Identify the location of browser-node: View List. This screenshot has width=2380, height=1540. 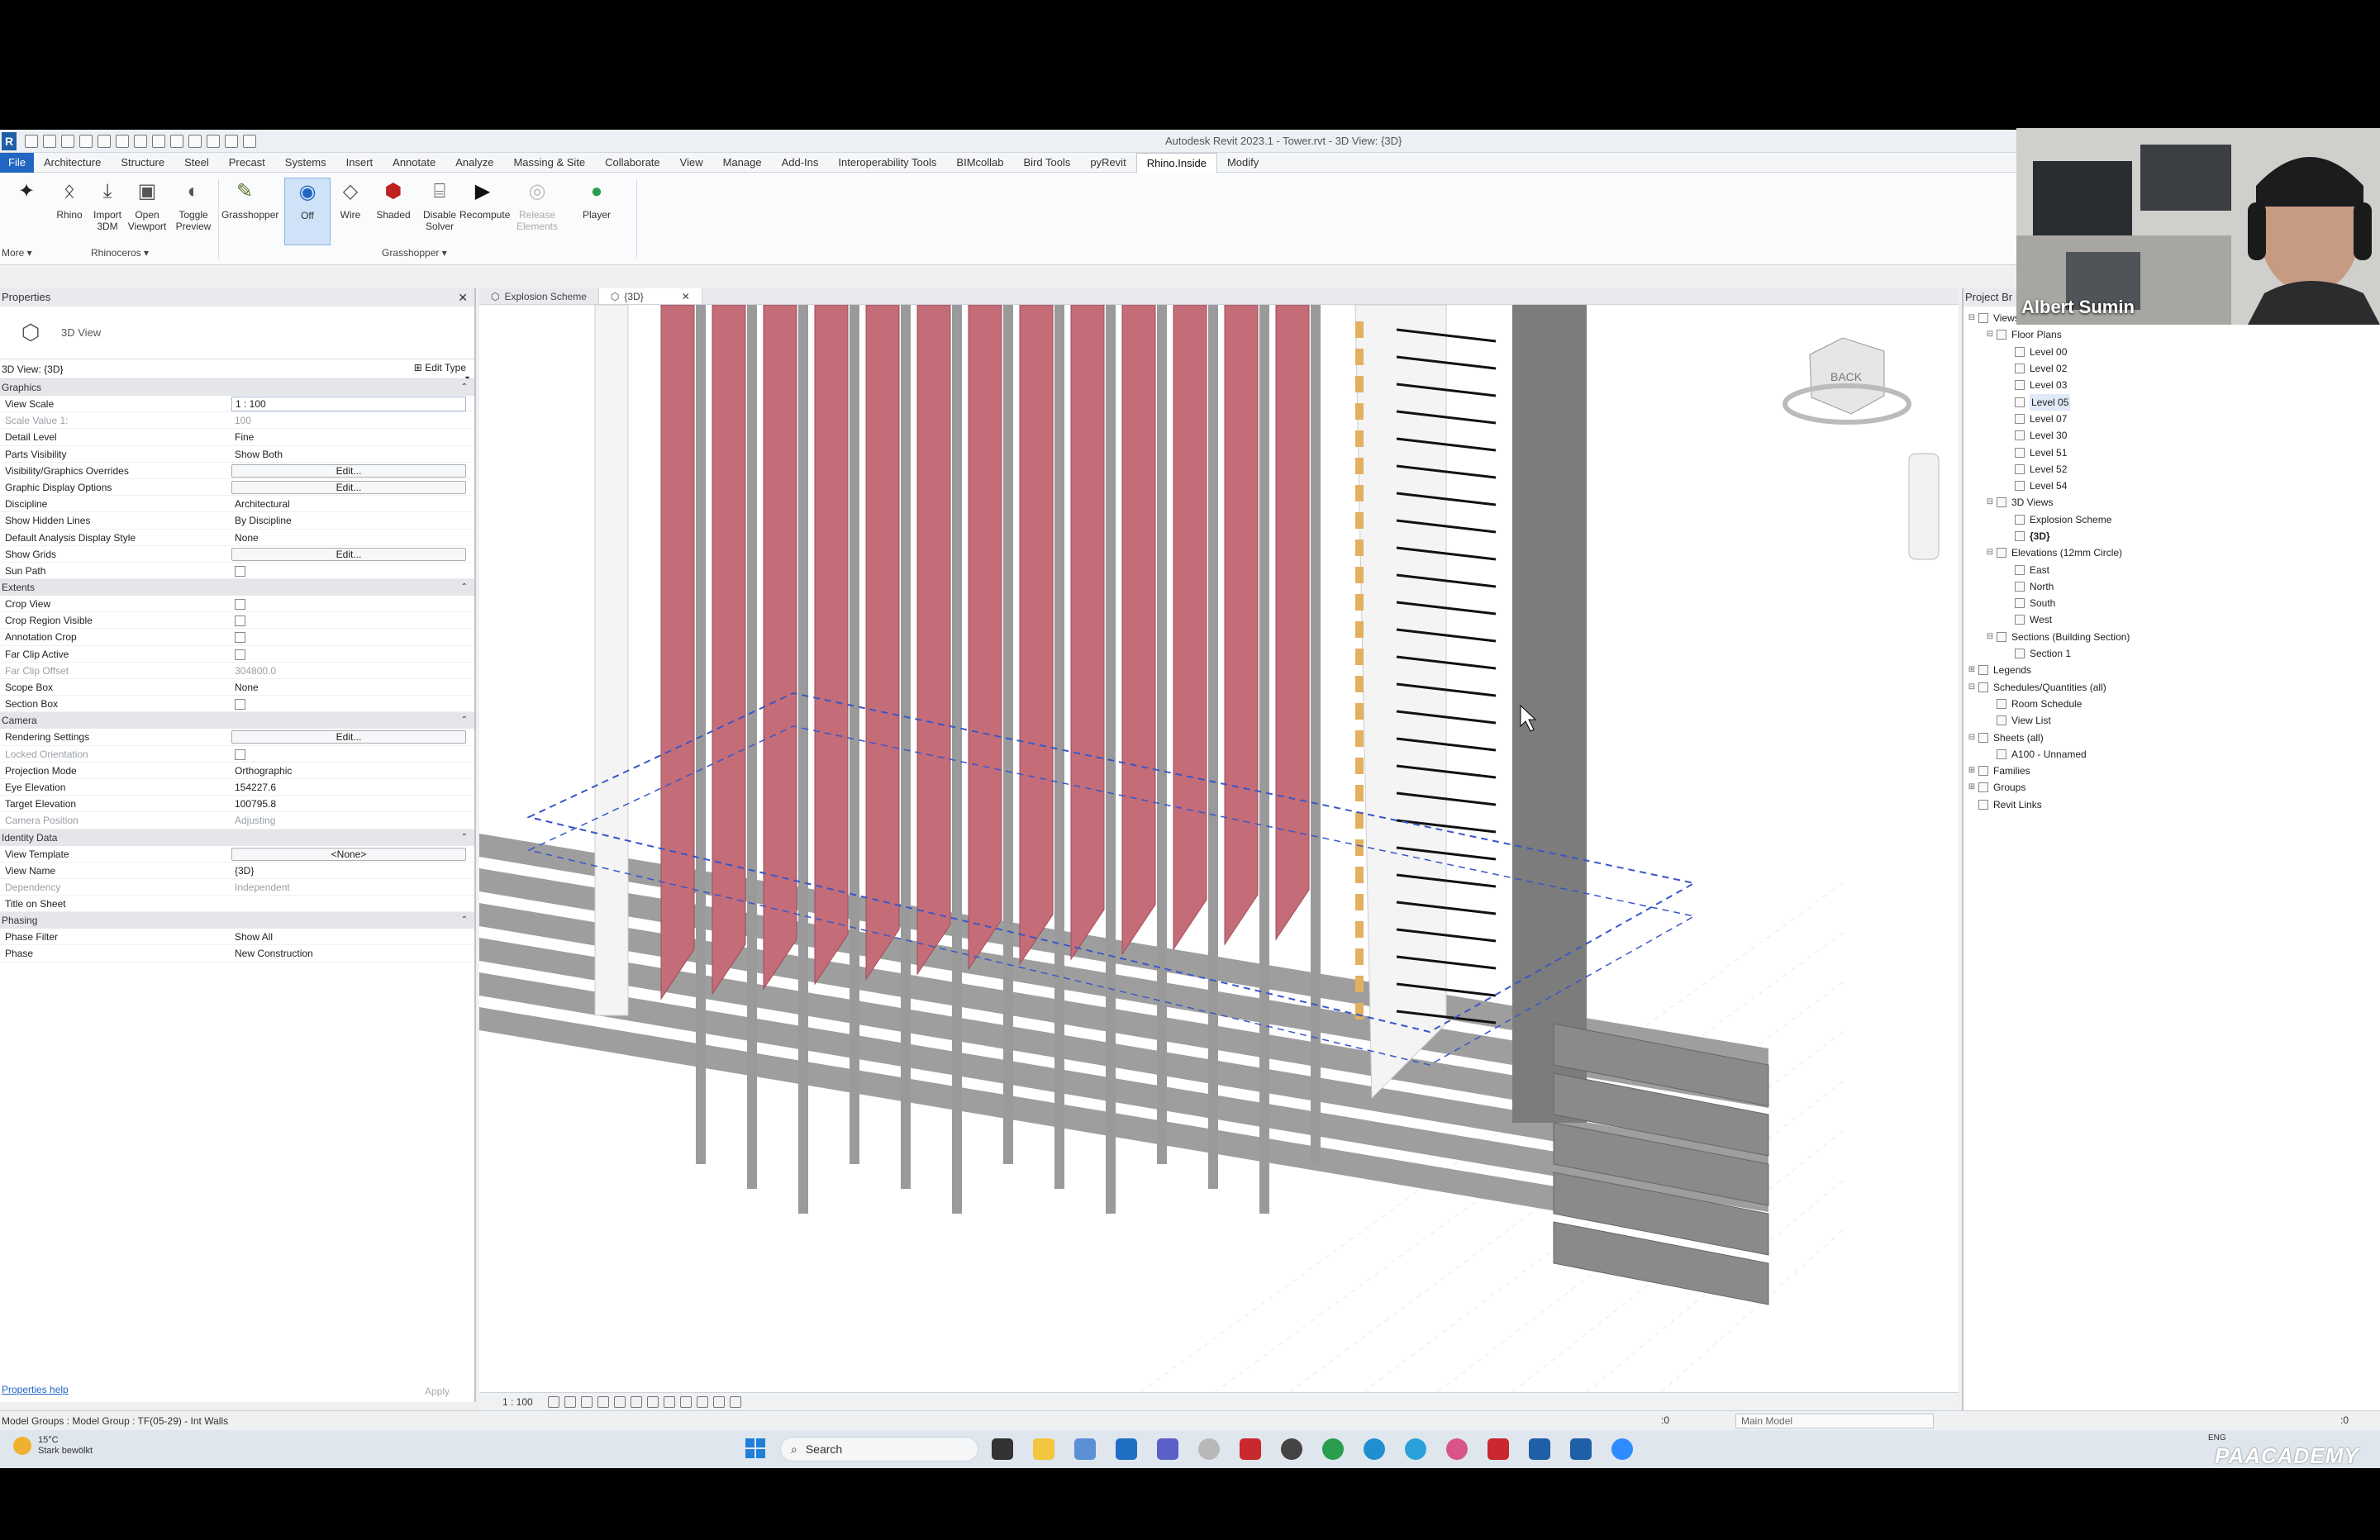
(2171, 720).